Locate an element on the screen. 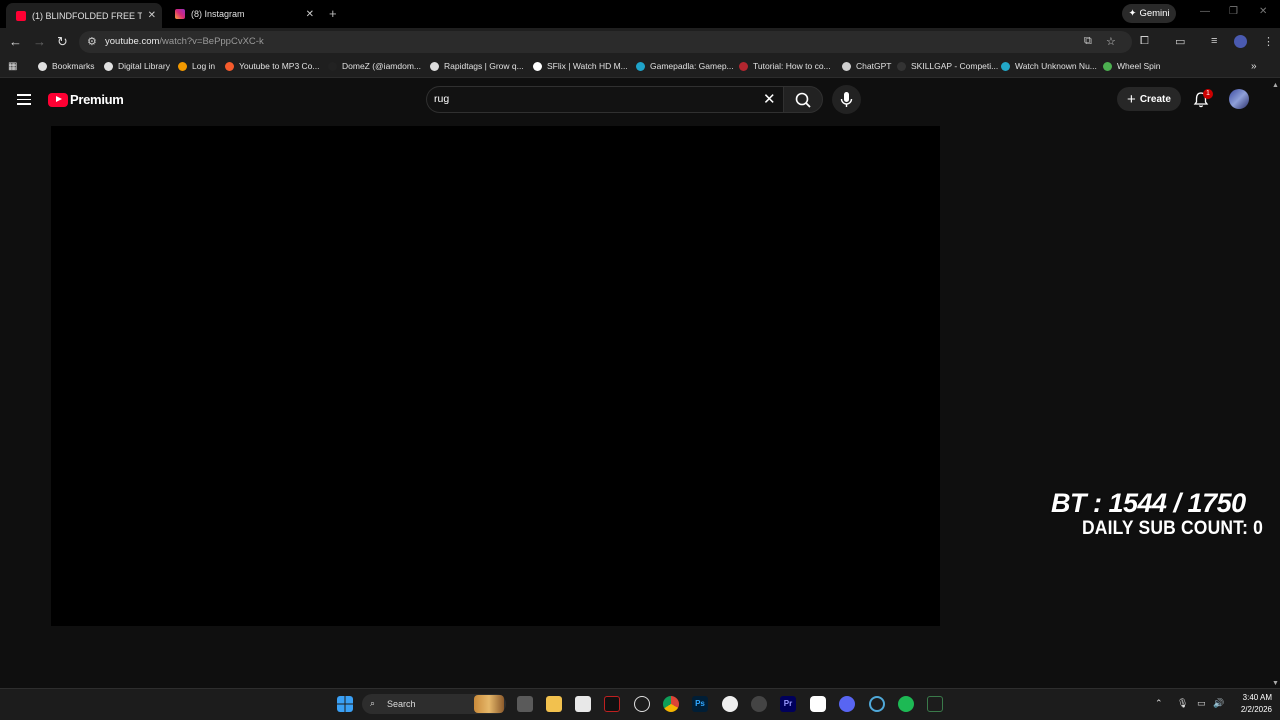  clear-search-icon: ✕ is located at coordinates (769, 99).